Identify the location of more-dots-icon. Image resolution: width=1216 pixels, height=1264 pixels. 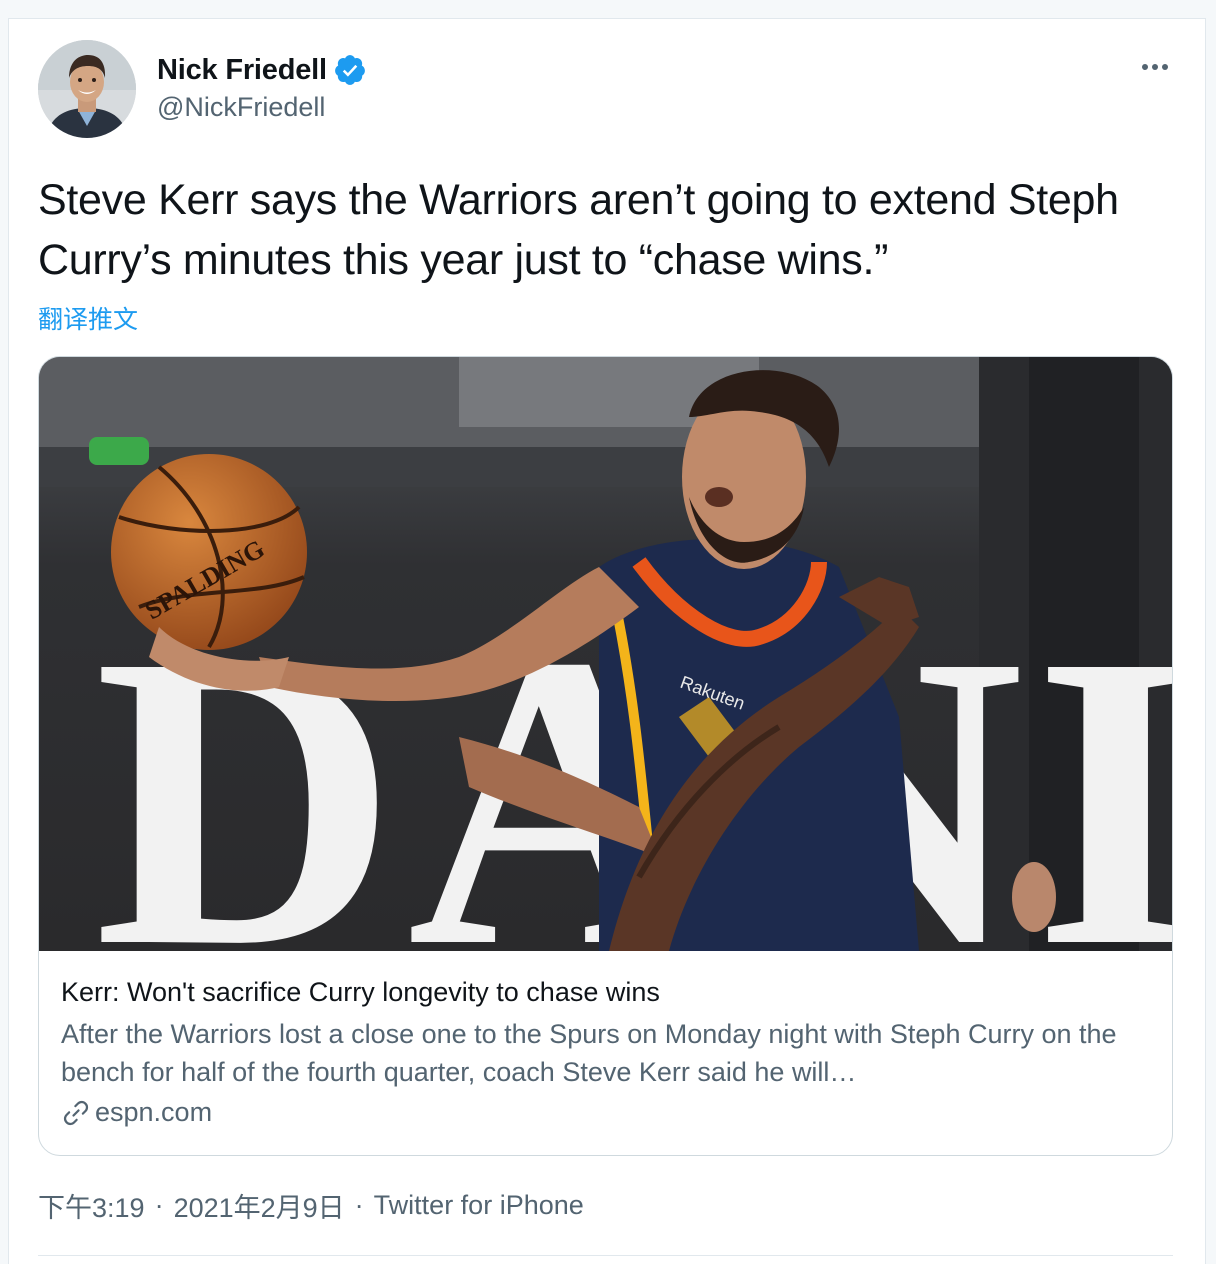
(1155, 67).